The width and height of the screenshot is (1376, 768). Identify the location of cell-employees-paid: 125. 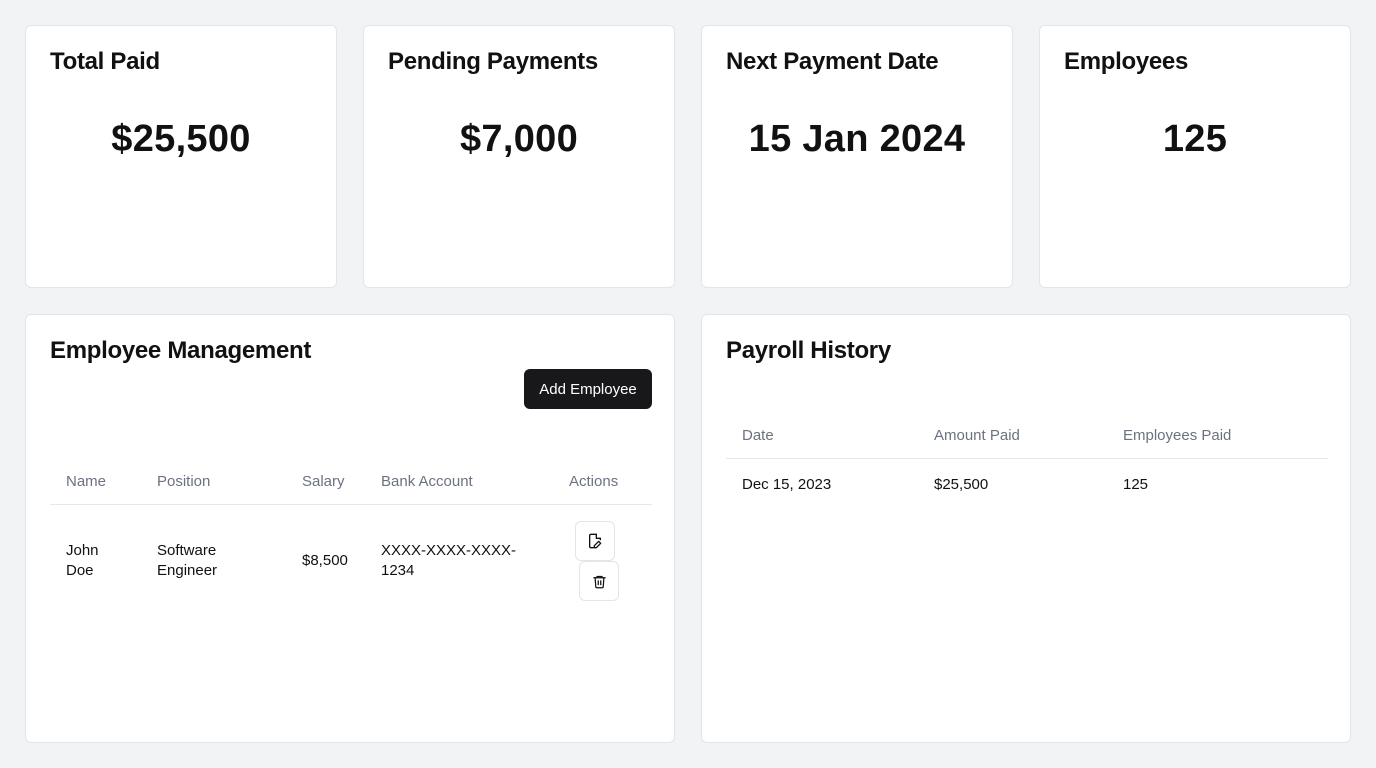
(1136, 484).